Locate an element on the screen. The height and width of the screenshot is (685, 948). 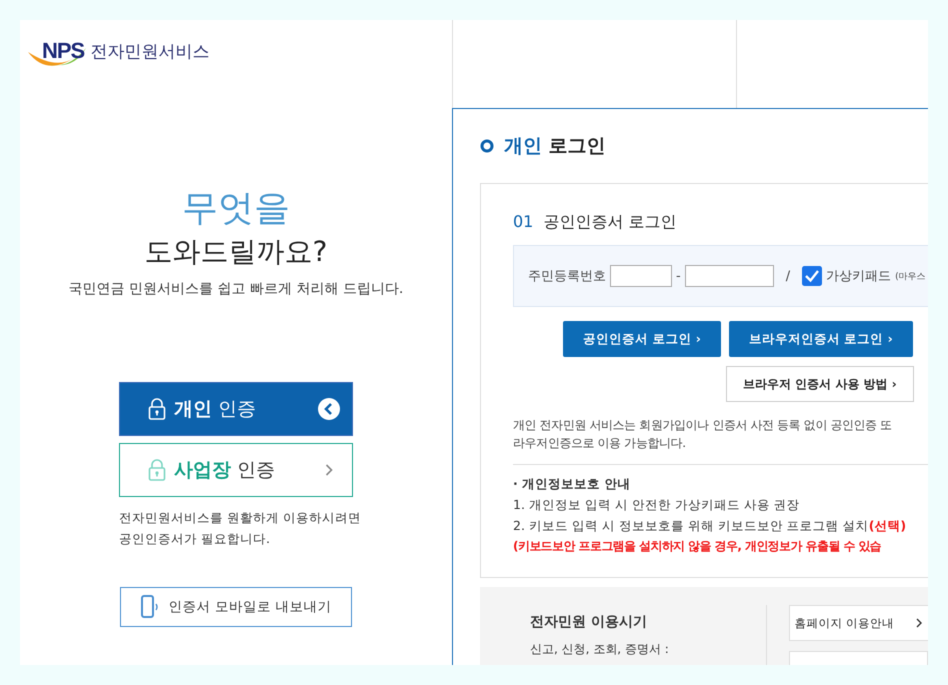
auth-tab: 사업장 인증 is located at coordinates (236, 470).